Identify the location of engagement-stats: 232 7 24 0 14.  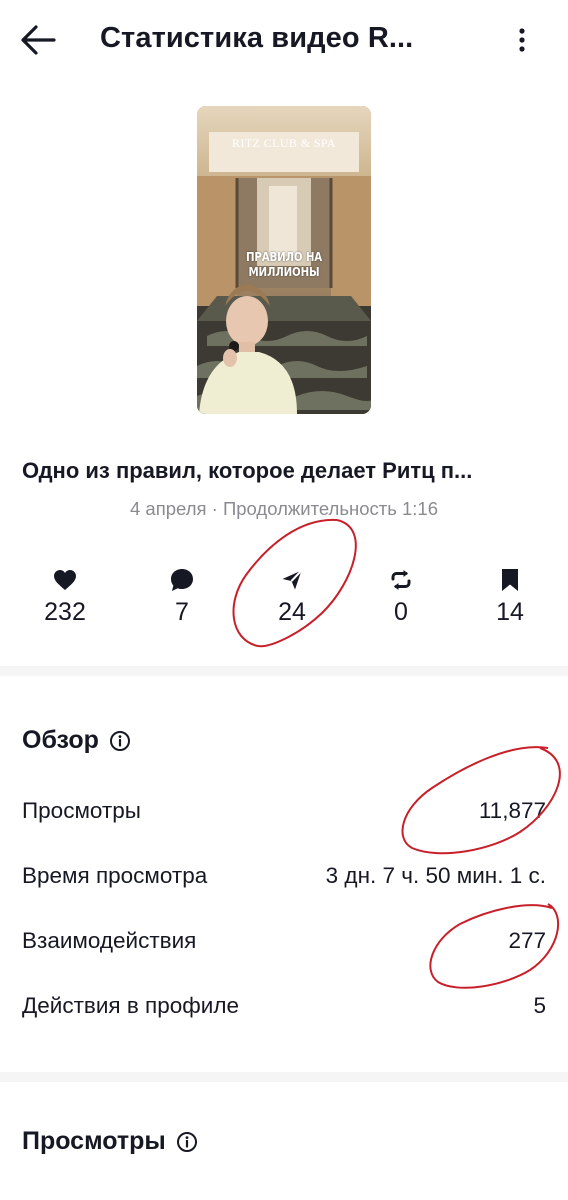
(284, 601).